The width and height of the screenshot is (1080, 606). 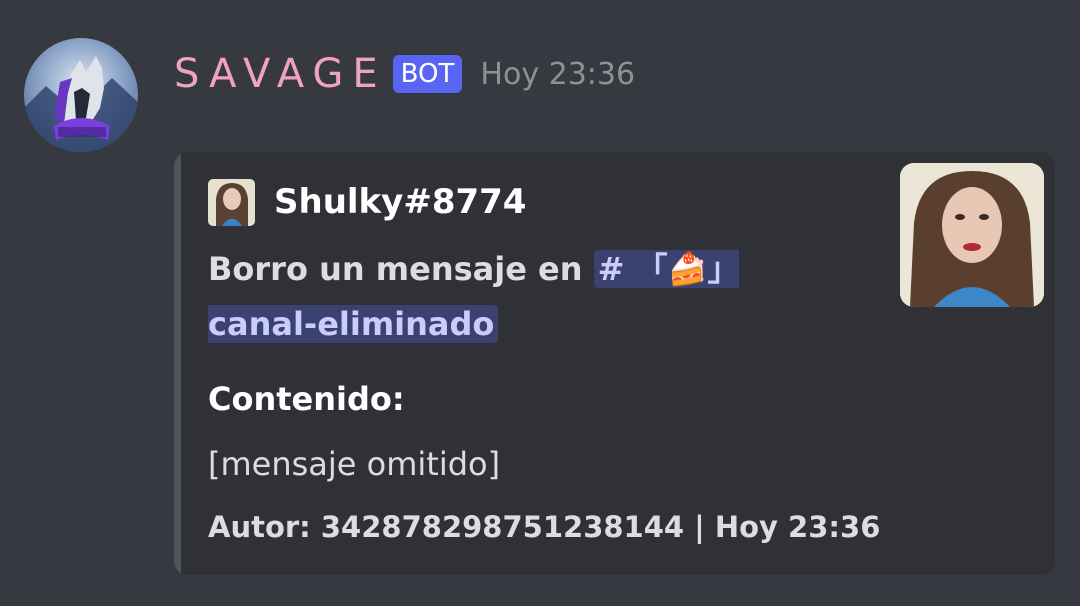 I want to click on description-text: Borro un mensaje en, so click(x=401, y=269).